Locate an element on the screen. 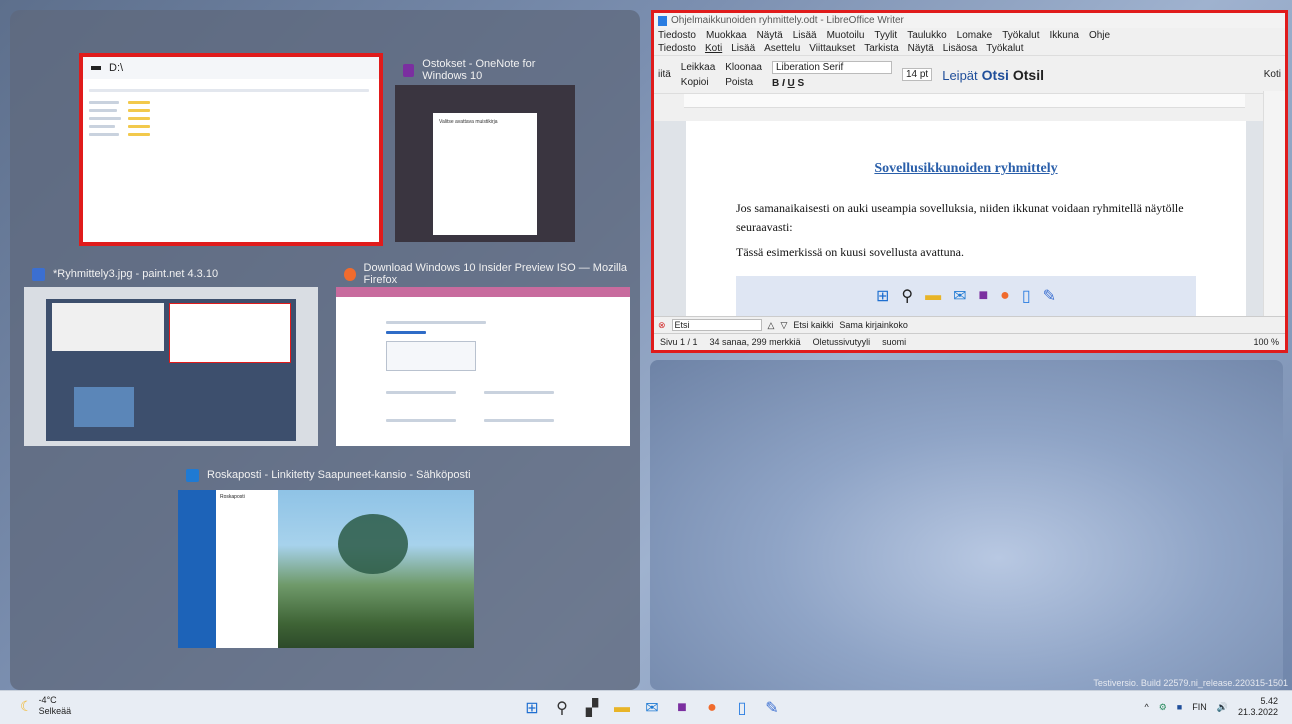  clock: 5.42 21.3.2022 is located at coordinates (1258, 707).